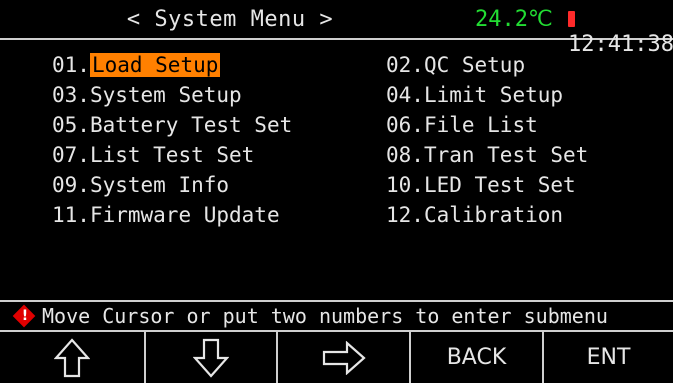 This screenshot has width=673, height=383. What do you see at coordinates (191, 125) in the screenshot?
I see `menu-item-label: Battery Test Set` at bounding box center [191, 125].